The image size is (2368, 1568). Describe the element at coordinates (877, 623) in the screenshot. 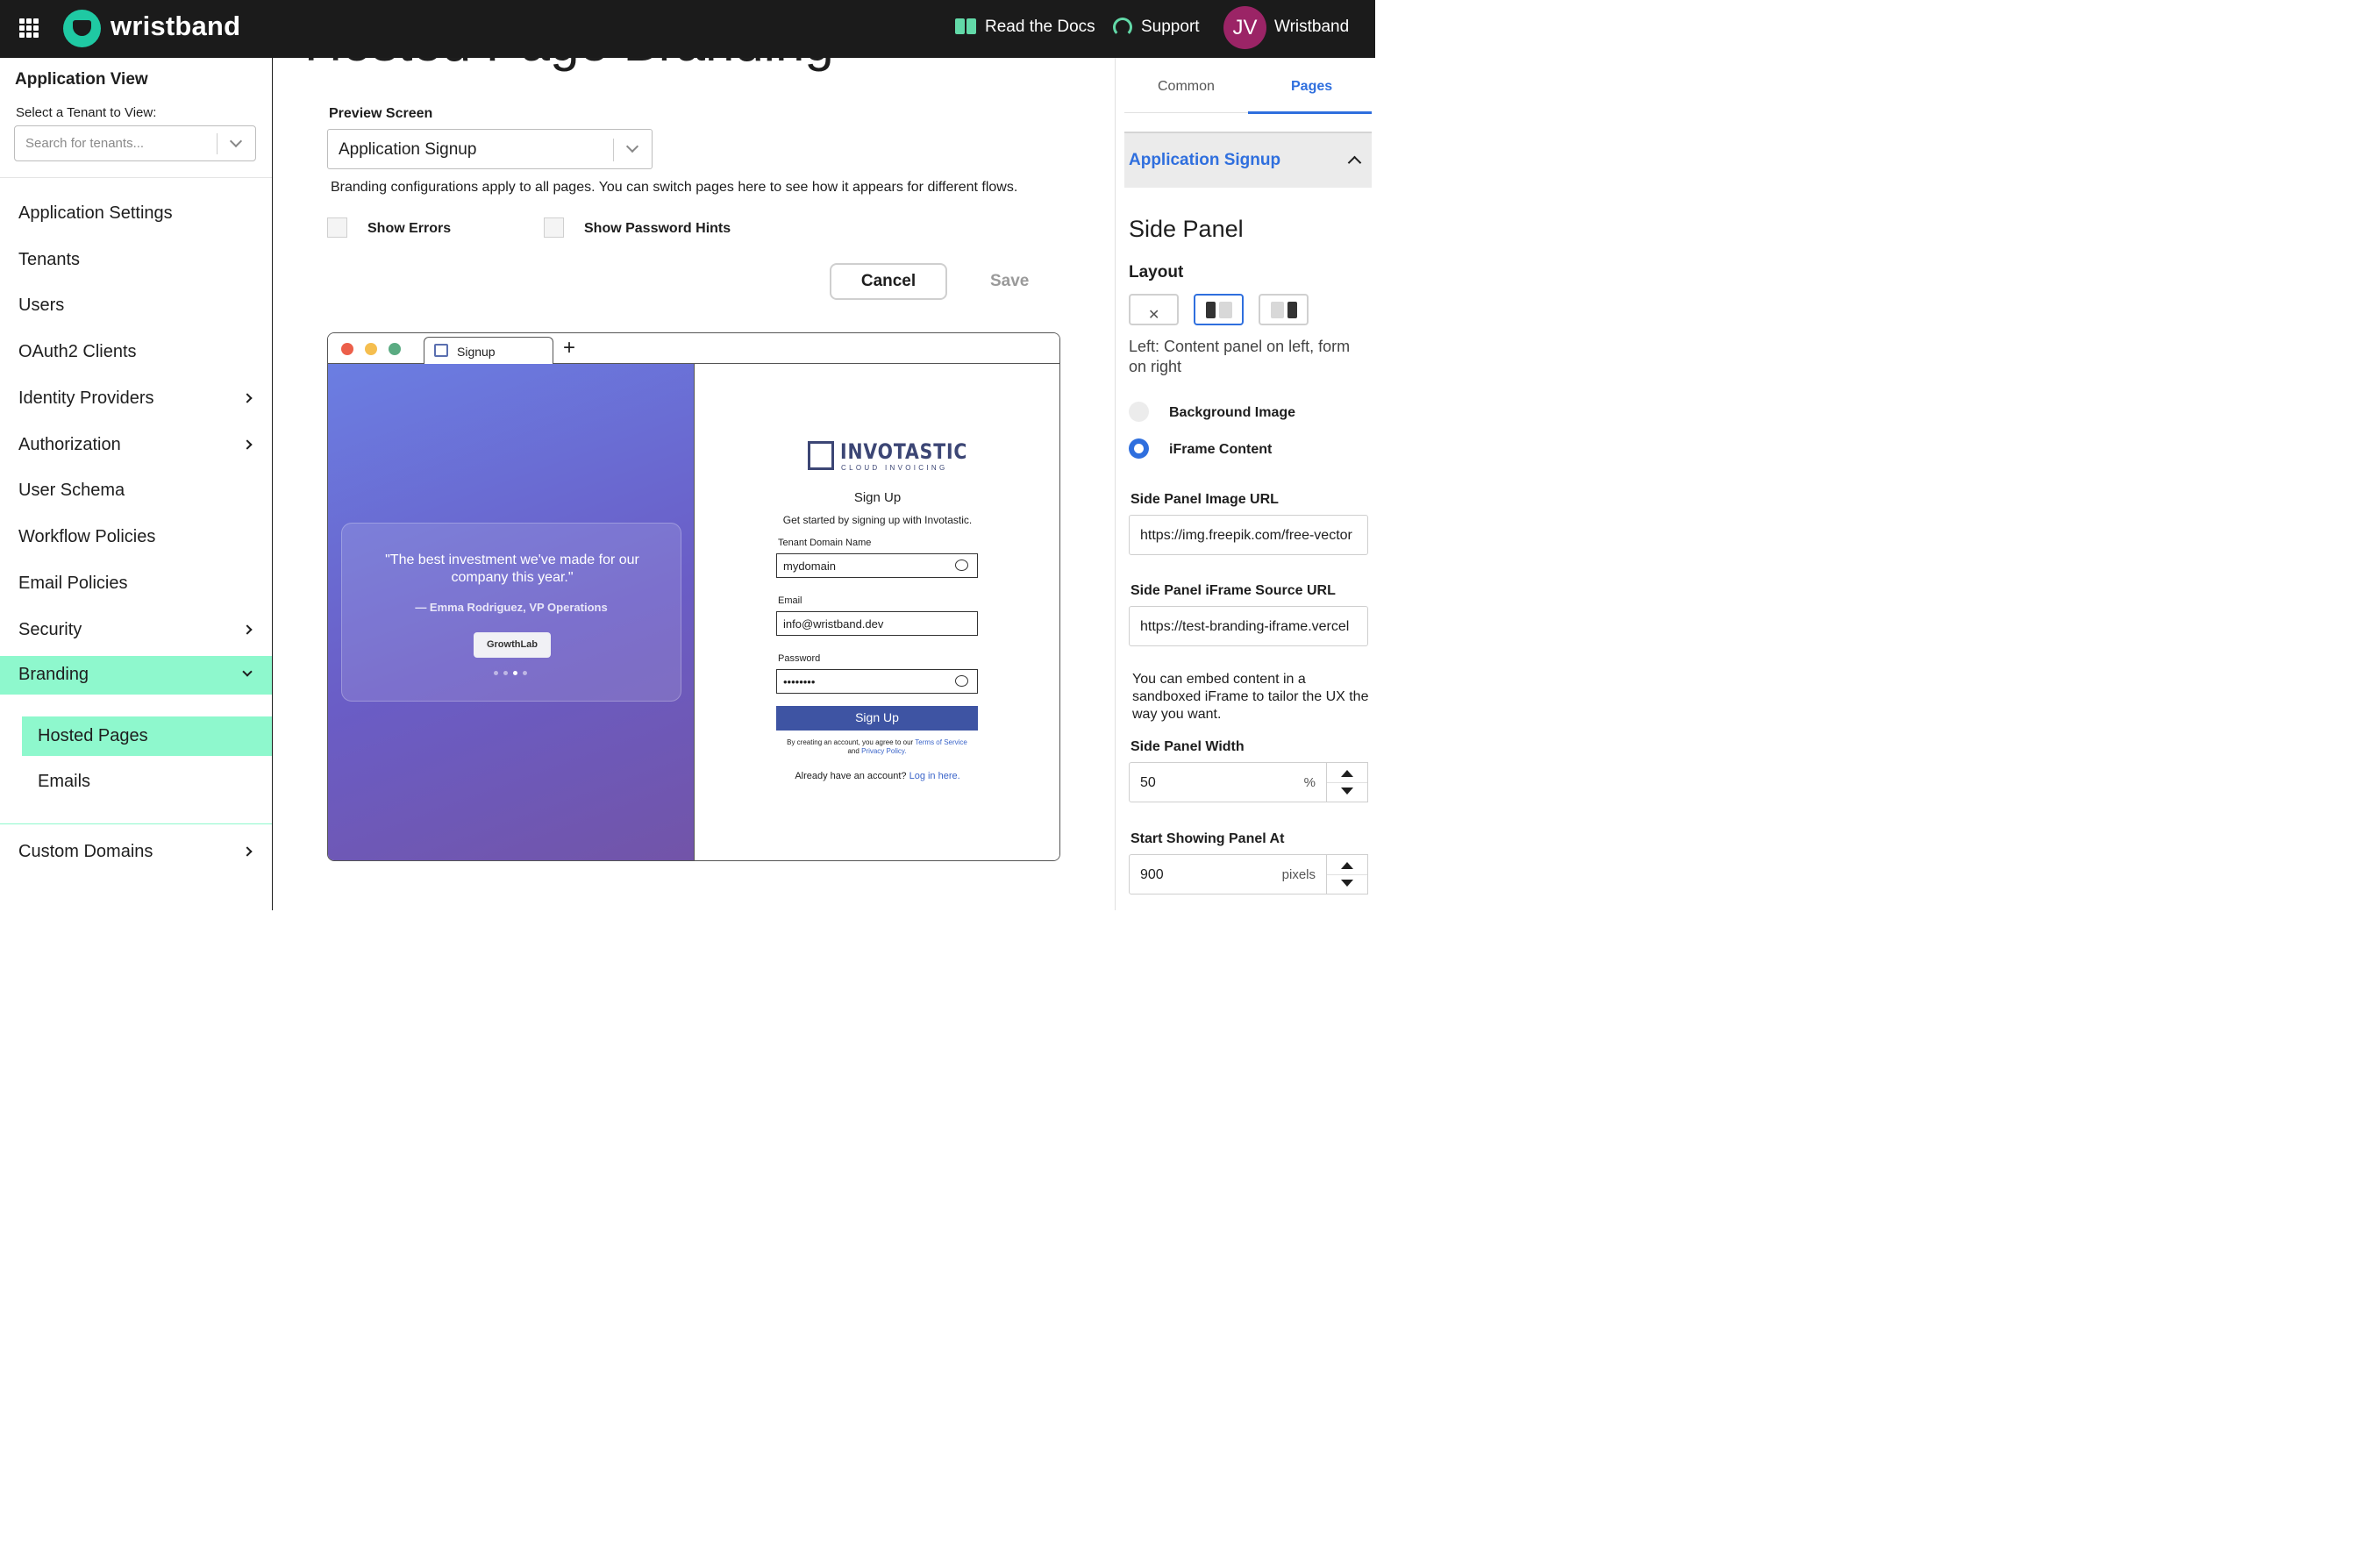

I see `email-field: info@wristband.dev` at that location.